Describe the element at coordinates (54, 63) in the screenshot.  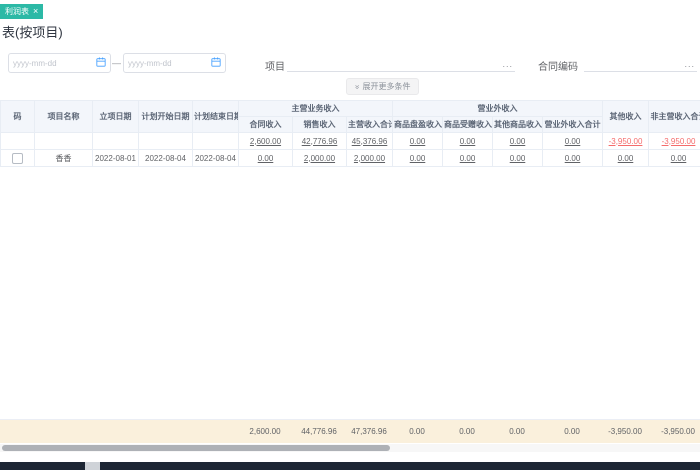
I see `date-start-field` at that location.